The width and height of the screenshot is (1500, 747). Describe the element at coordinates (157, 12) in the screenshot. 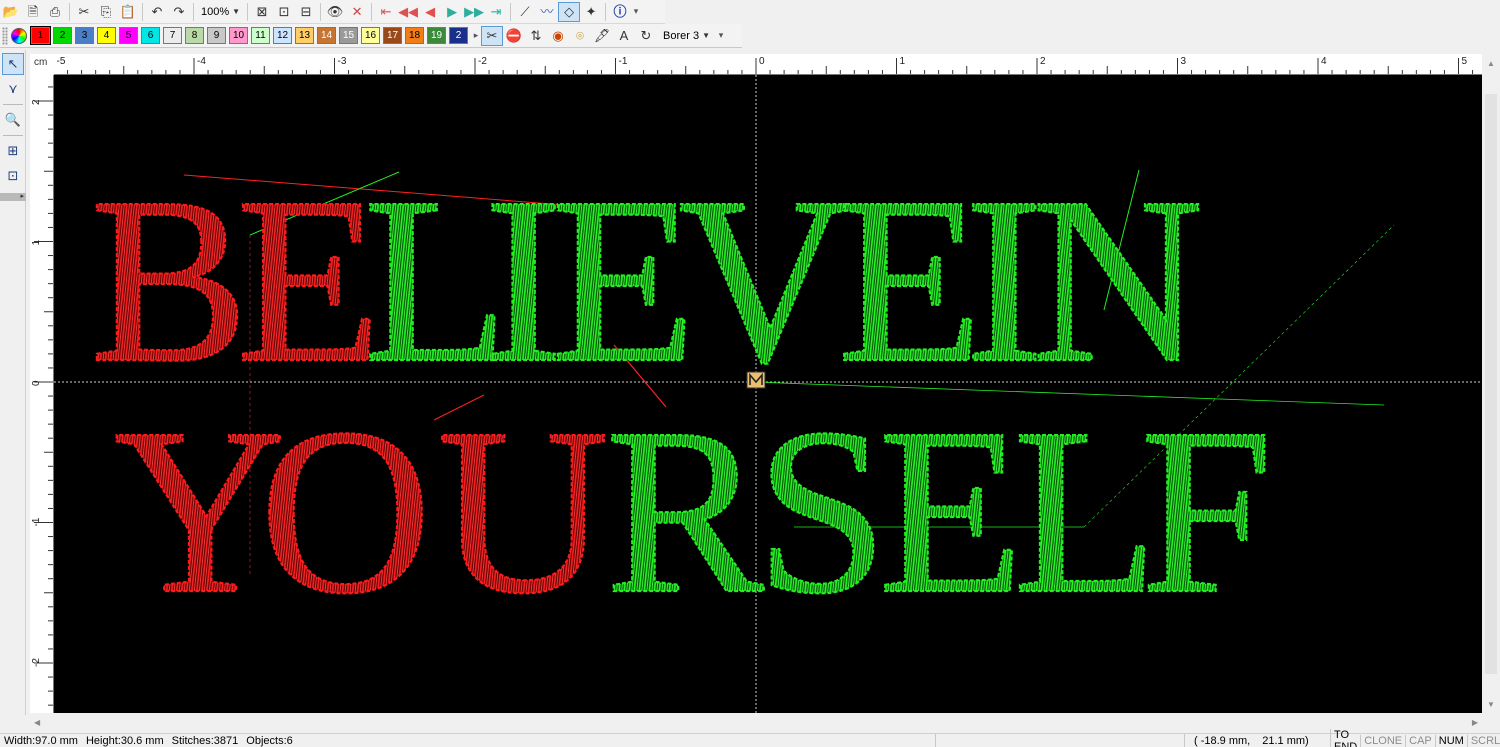

I see `undo-icon: ↶` at that location.